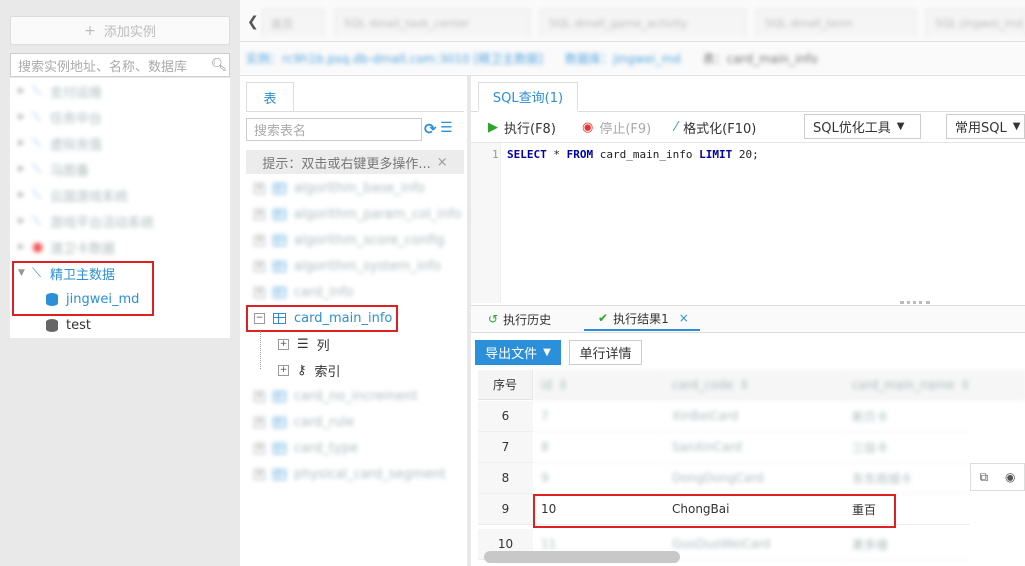  I want to click on table-cell: 东东商城卡, so click(907, 478).